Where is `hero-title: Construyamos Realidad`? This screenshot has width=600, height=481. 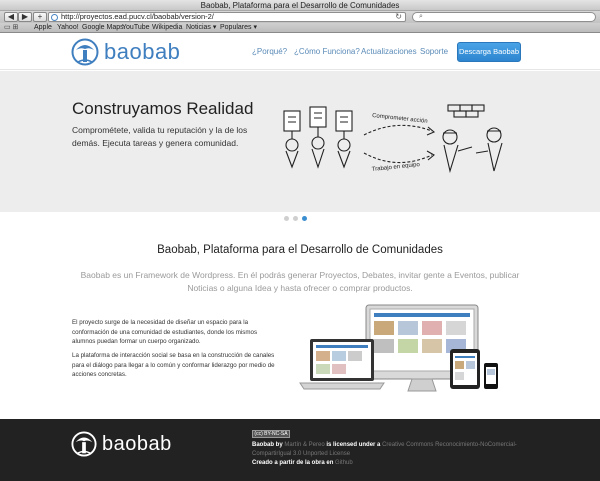 hero-title: Construyamos Realidad is located at coordinates (163, 108).